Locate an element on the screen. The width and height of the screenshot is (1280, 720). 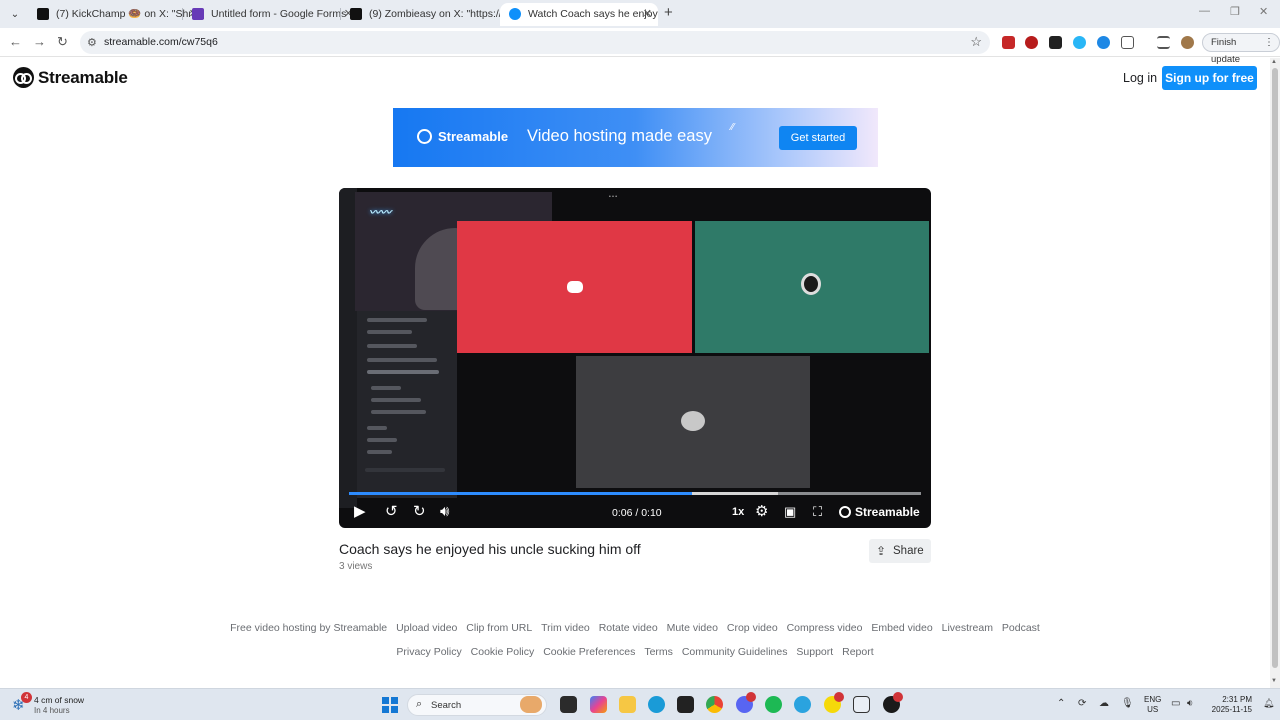
play-icon: ▶ is located at coordinates (360, 512).